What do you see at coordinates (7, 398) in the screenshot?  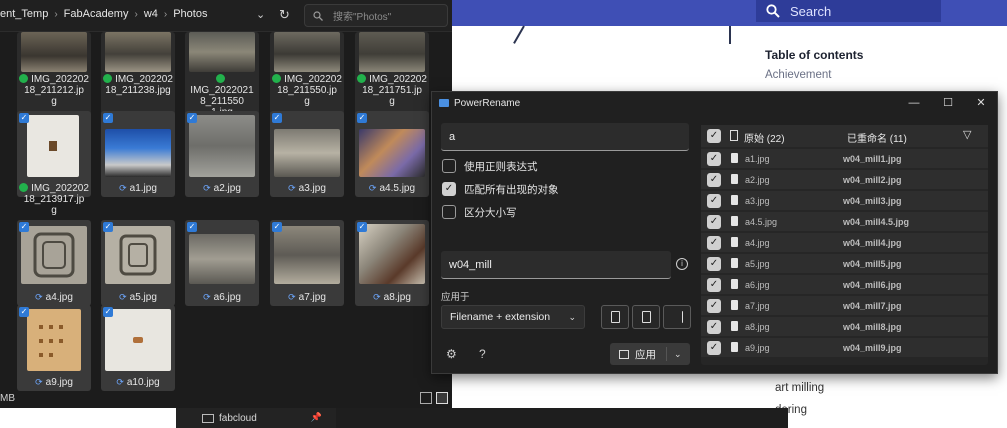 I see `status-bar-size: MB` at bounding box center [7, 398].